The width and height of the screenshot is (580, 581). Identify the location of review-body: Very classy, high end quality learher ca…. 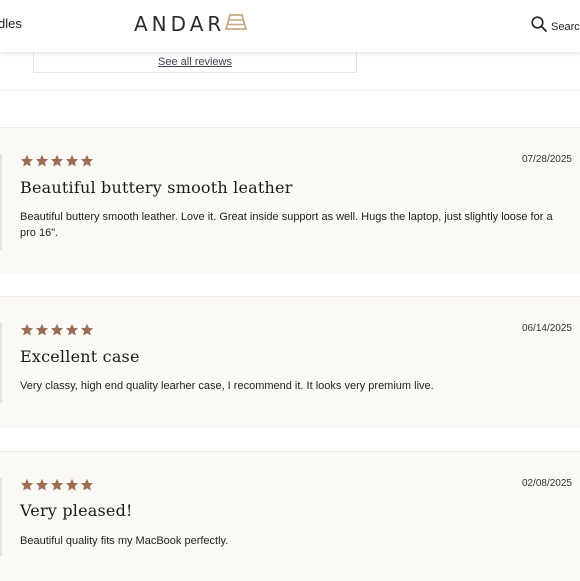
(227, 386).